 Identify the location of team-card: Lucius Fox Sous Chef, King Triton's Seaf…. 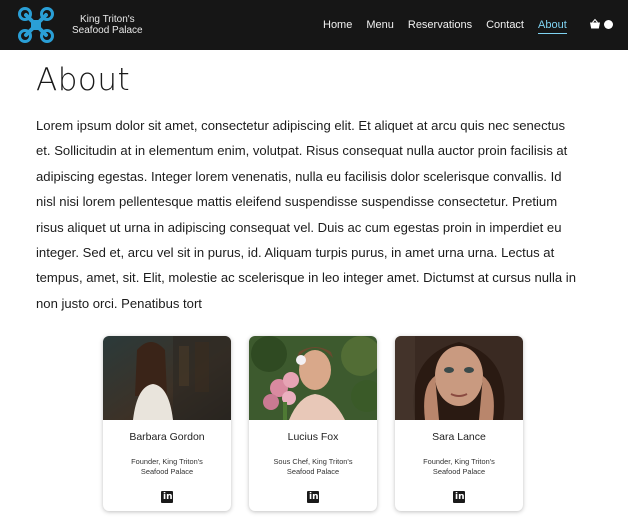
(313, 423).